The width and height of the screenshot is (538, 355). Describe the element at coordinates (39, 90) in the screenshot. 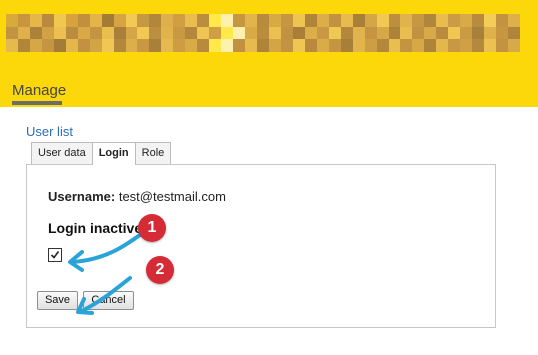

I see `nav-tab-manage: Manage` at that location.